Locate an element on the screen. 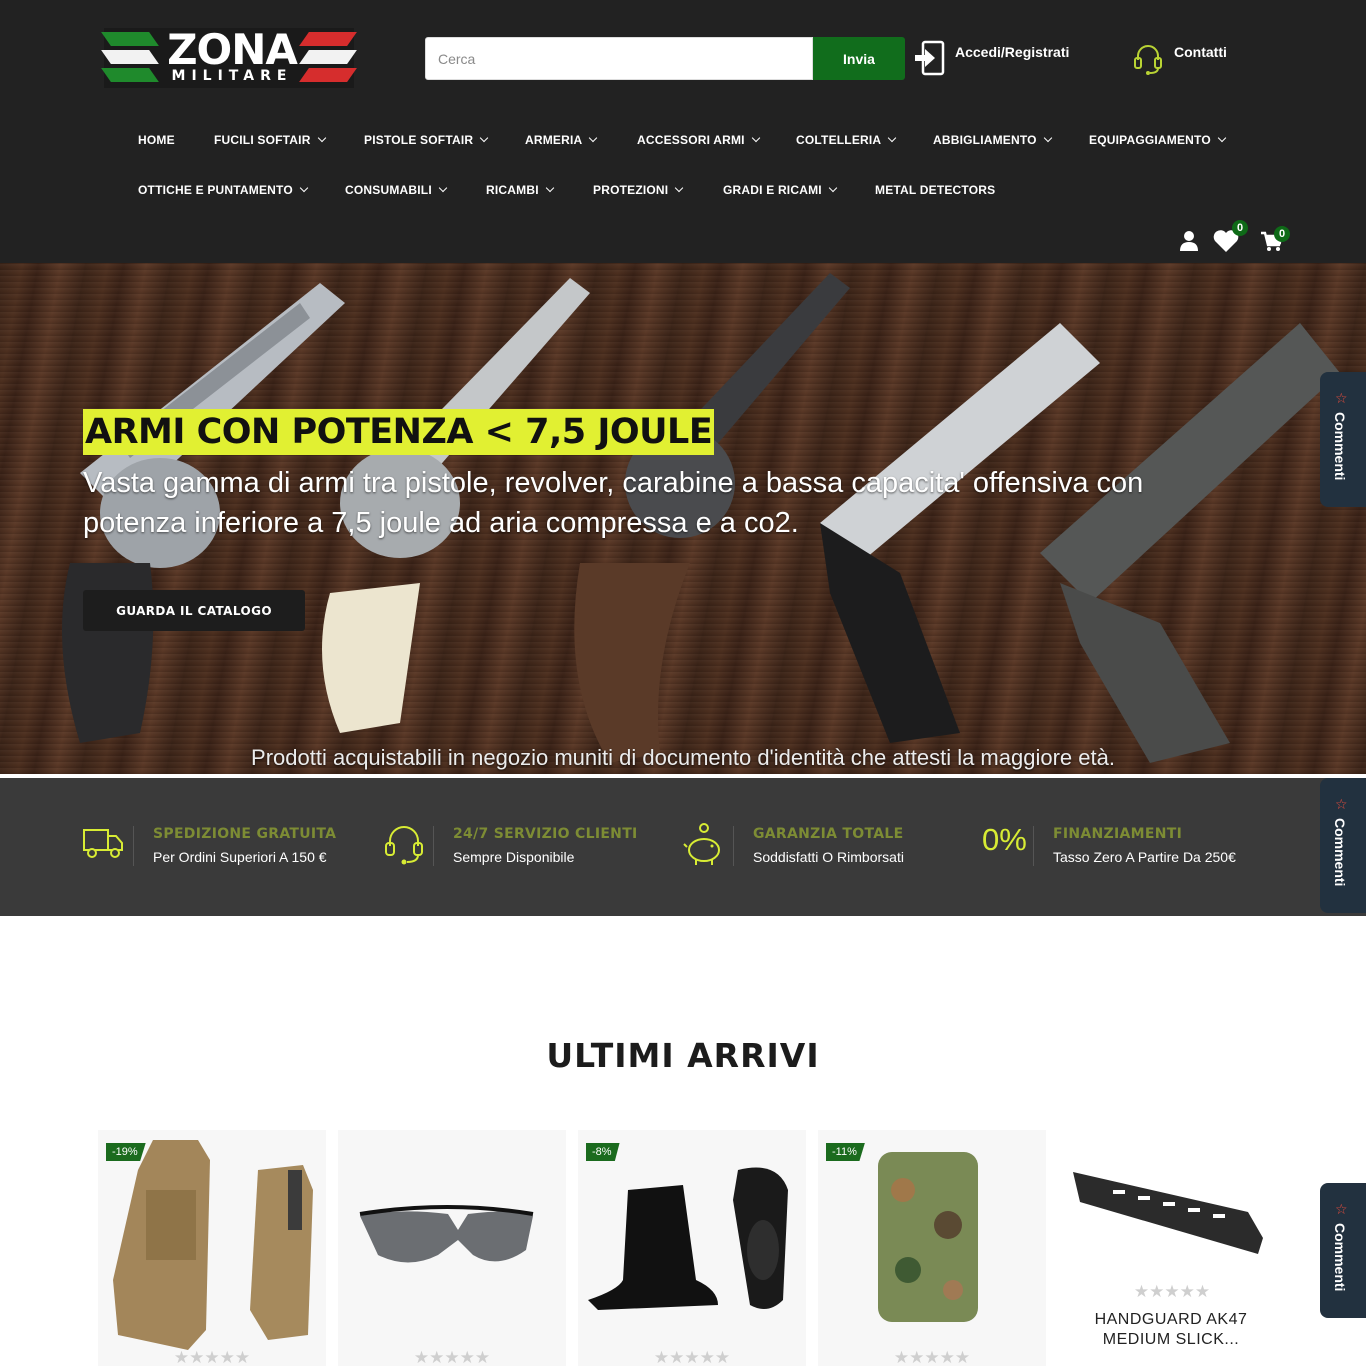 The image size is (1366, 1366). contact-label: Contatti is located at coordinates (1200, 52).